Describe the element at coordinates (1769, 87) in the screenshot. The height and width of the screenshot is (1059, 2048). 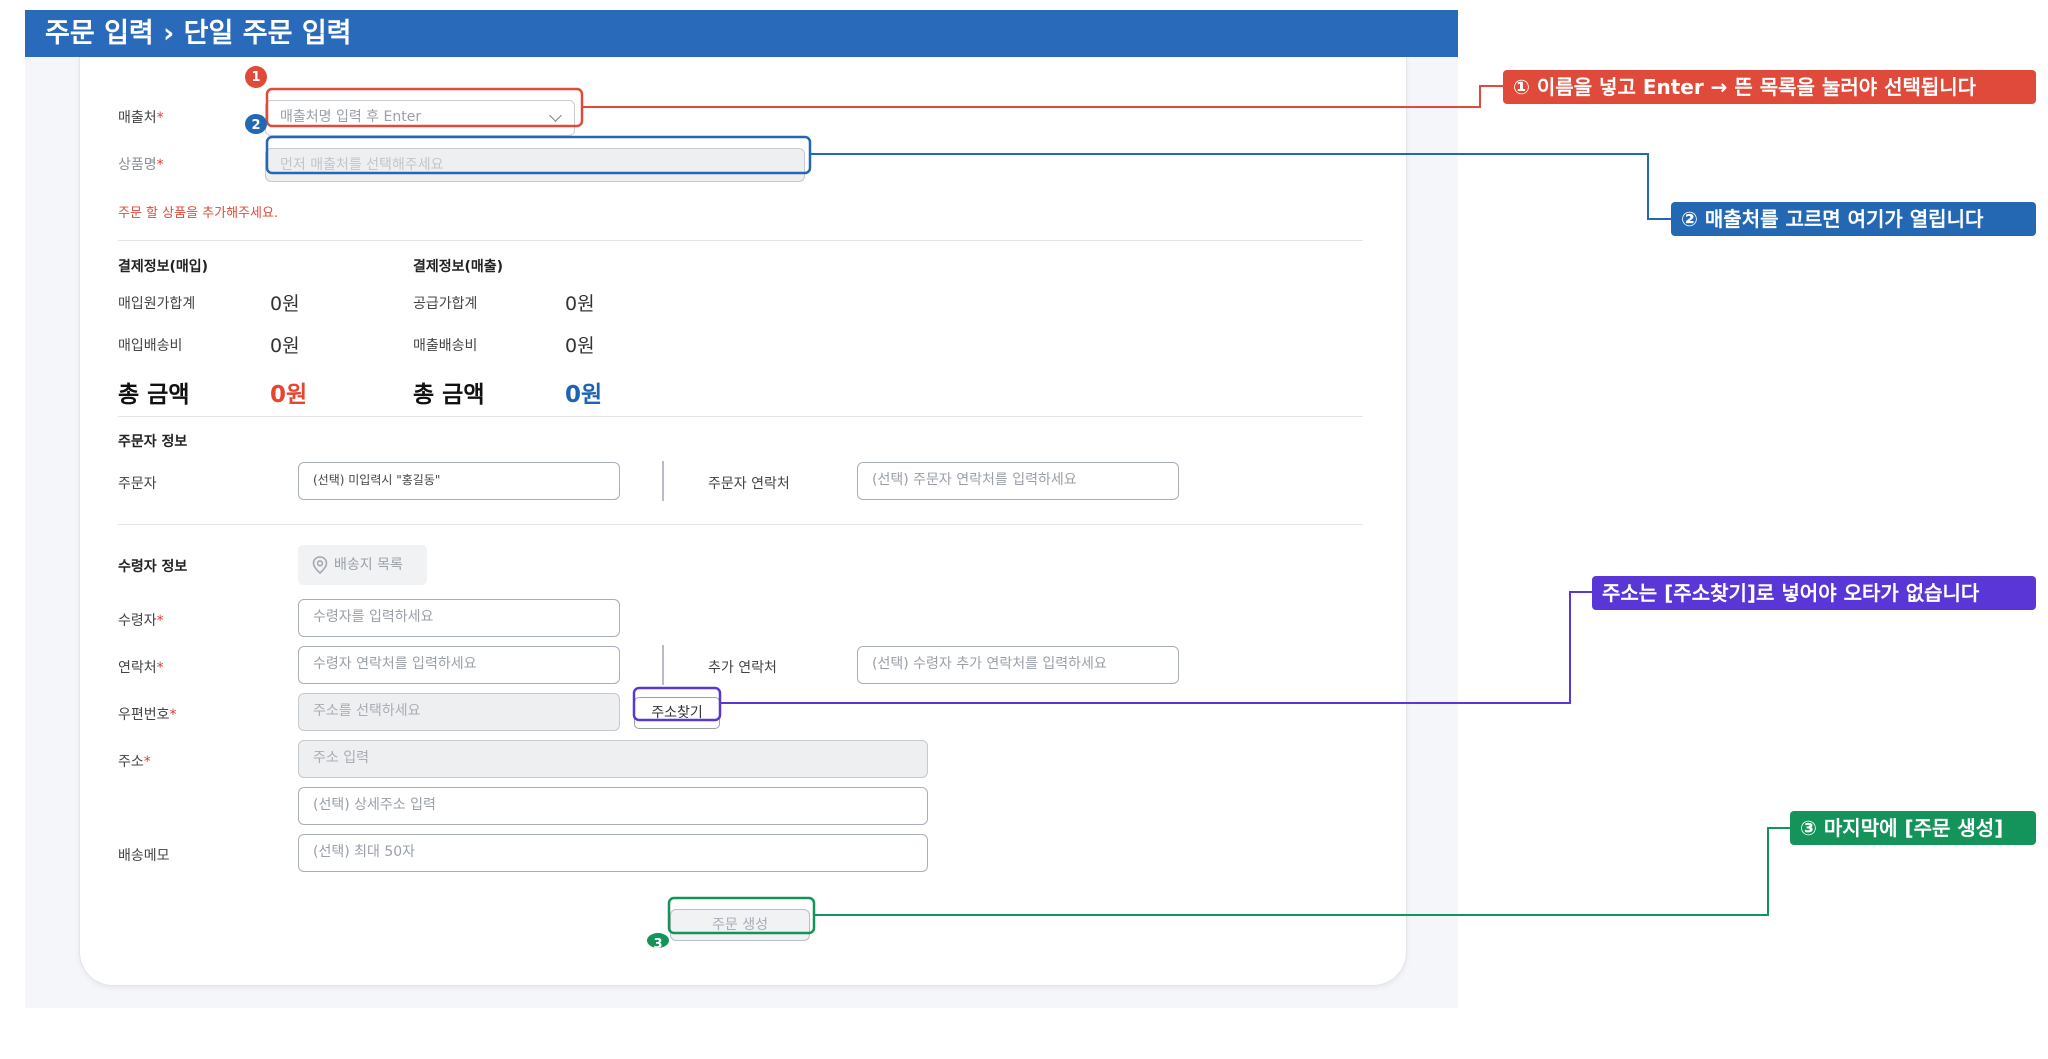
I see `callout-store-tip: ① 이름을 넣고 Enter → 뜬 목록을 눌러야 선택됩니다` at that location.